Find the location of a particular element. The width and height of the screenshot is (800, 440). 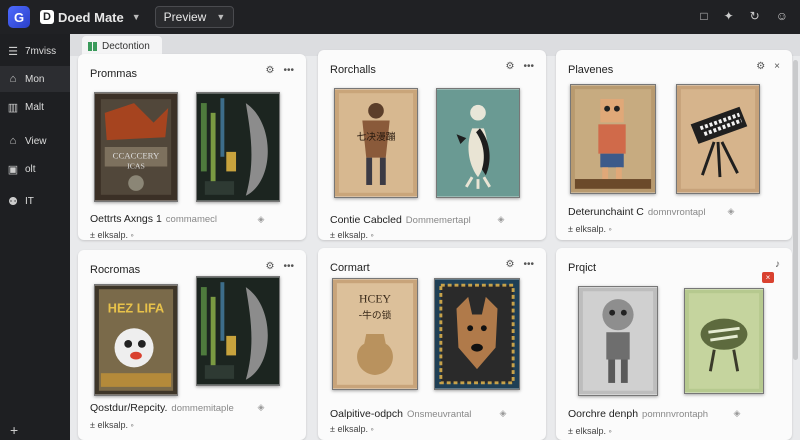

caption-sub: domnvrontapl is located at coordinates (676, 212).